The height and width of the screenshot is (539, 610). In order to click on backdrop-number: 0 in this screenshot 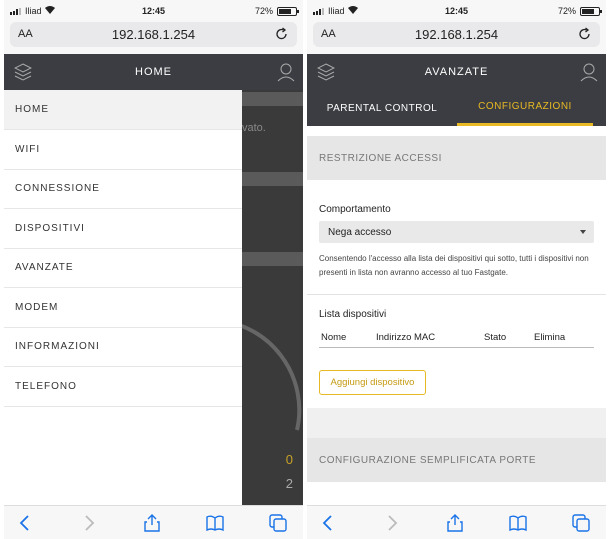, I will do `click(289, 459)`.